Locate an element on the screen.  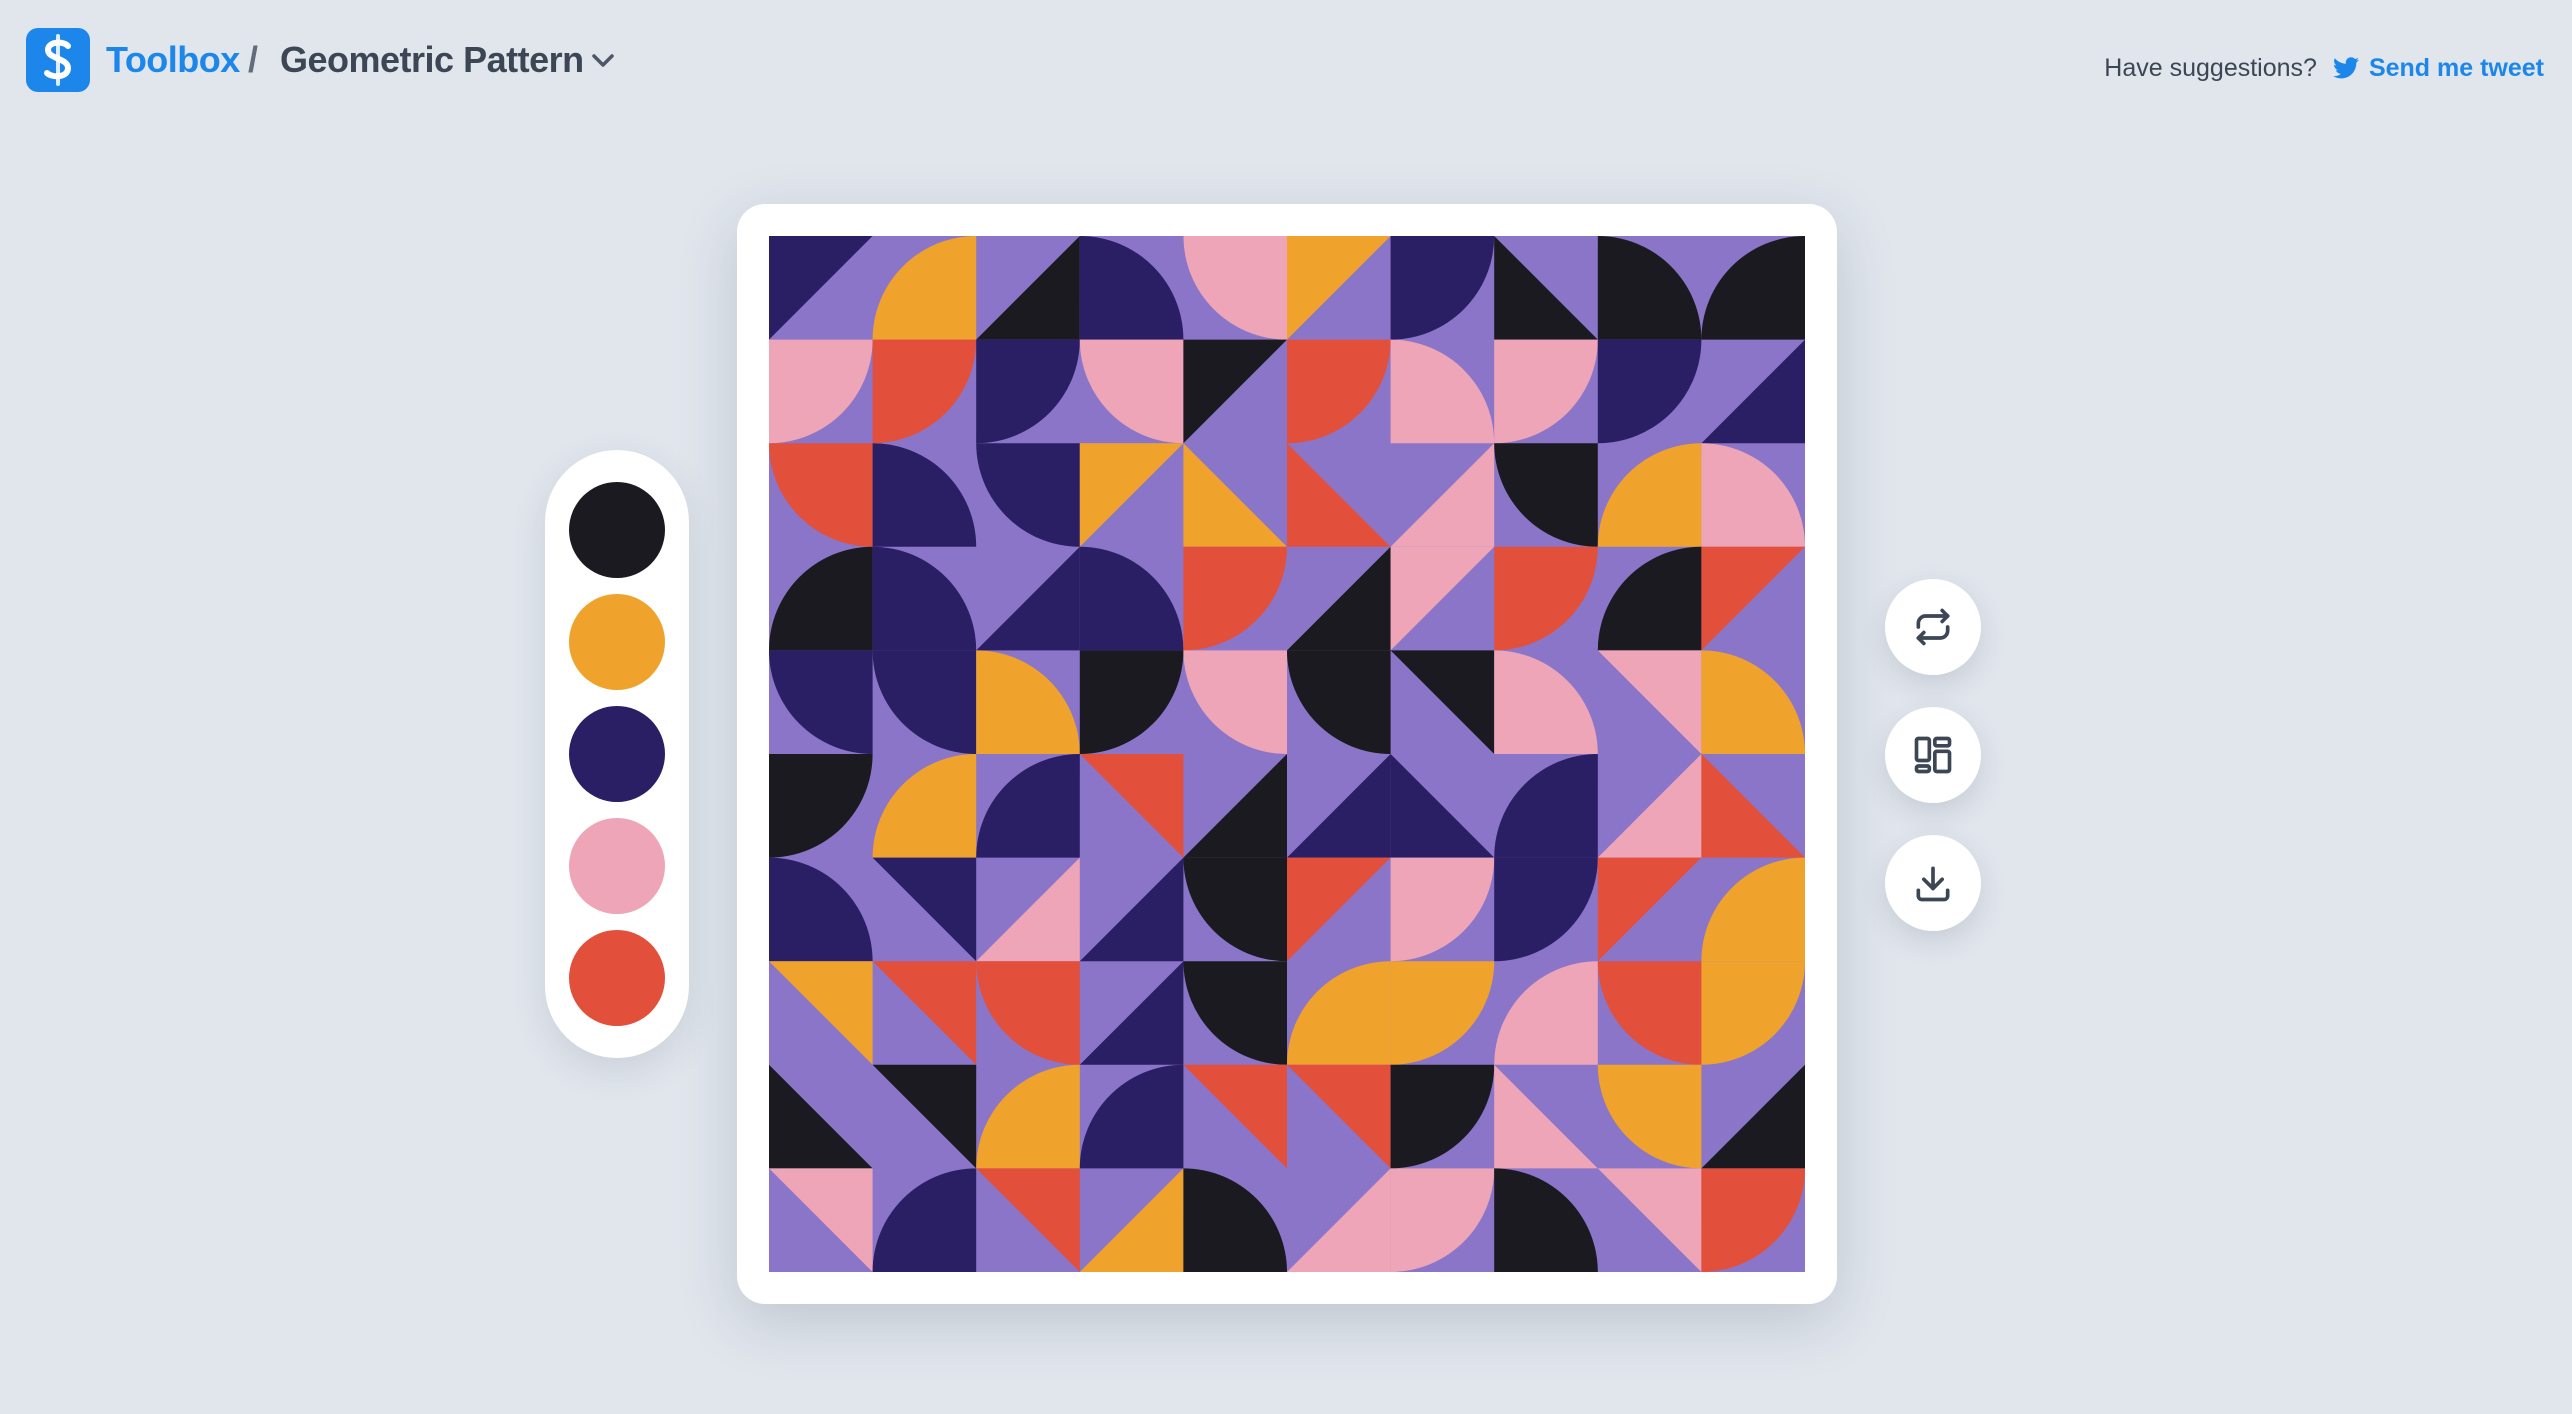
palette-swatch-red is located at coordinates (617, 978).